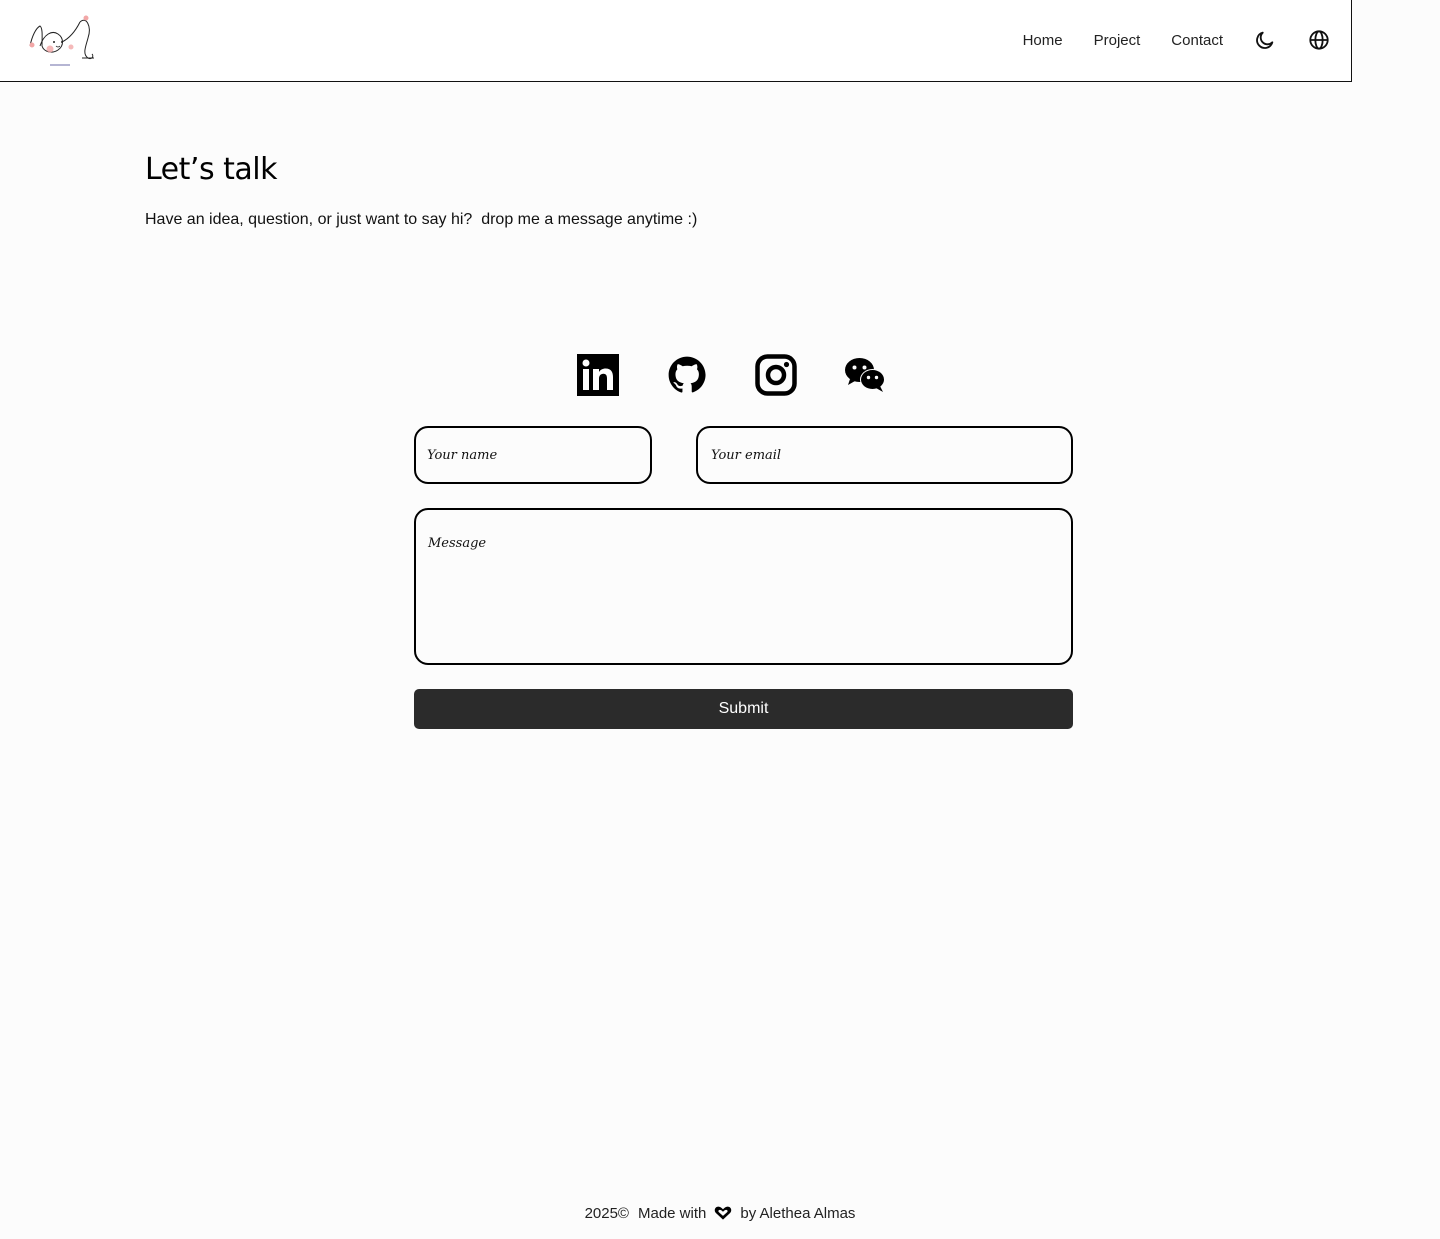 This screenshot has width=1440, height=1239. I want to click on logo, so click(62, 41).